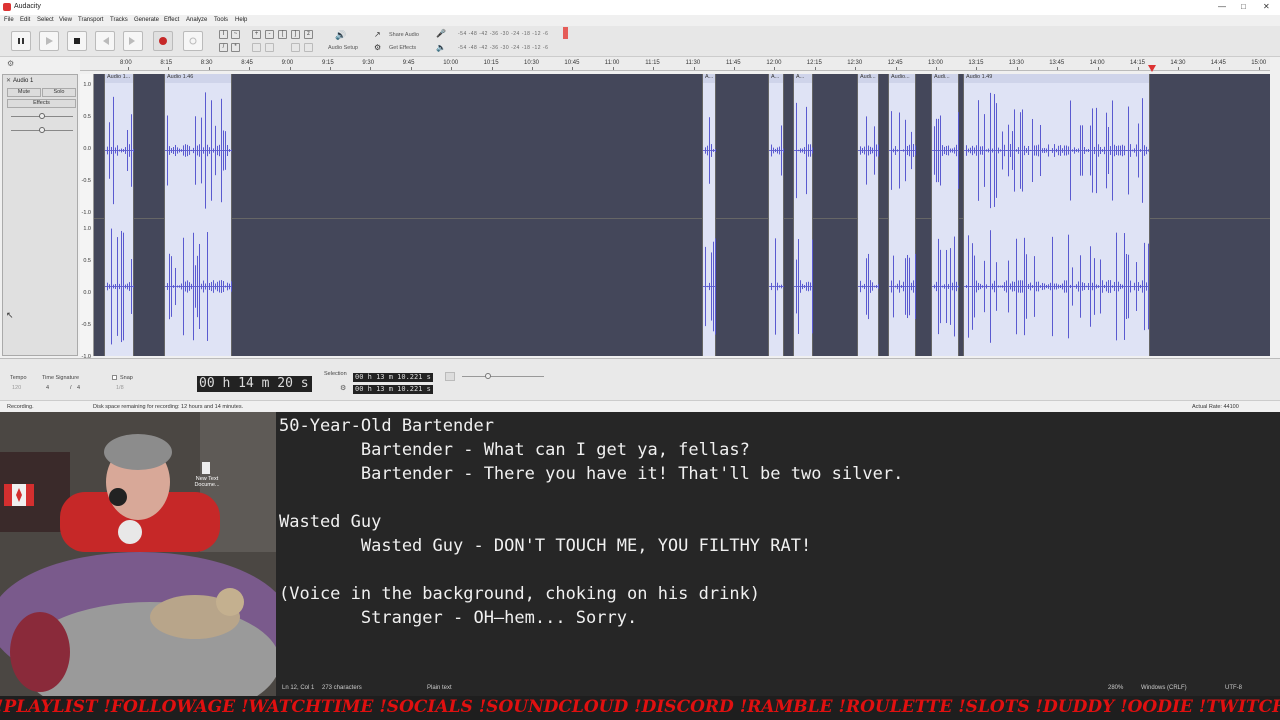 The width and height of the screenshot is (1280, 720). Describe the element at coordinates (198, 78) in the screenshot. I see `clip-name: Audio 1.46` at that location.